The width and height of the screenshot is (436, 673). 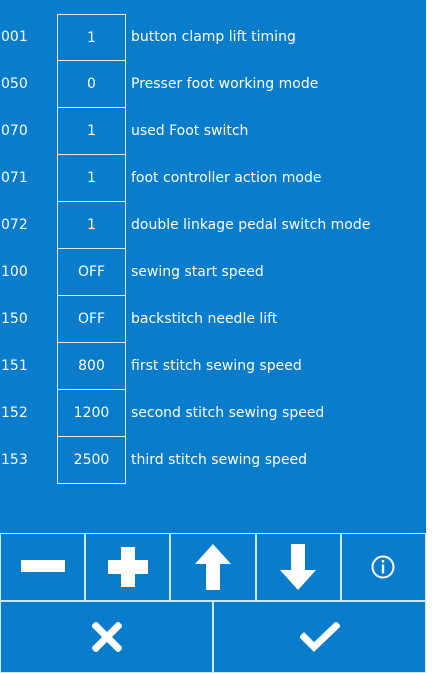 I want to click on confirm-button, so click(x=319, y=637).